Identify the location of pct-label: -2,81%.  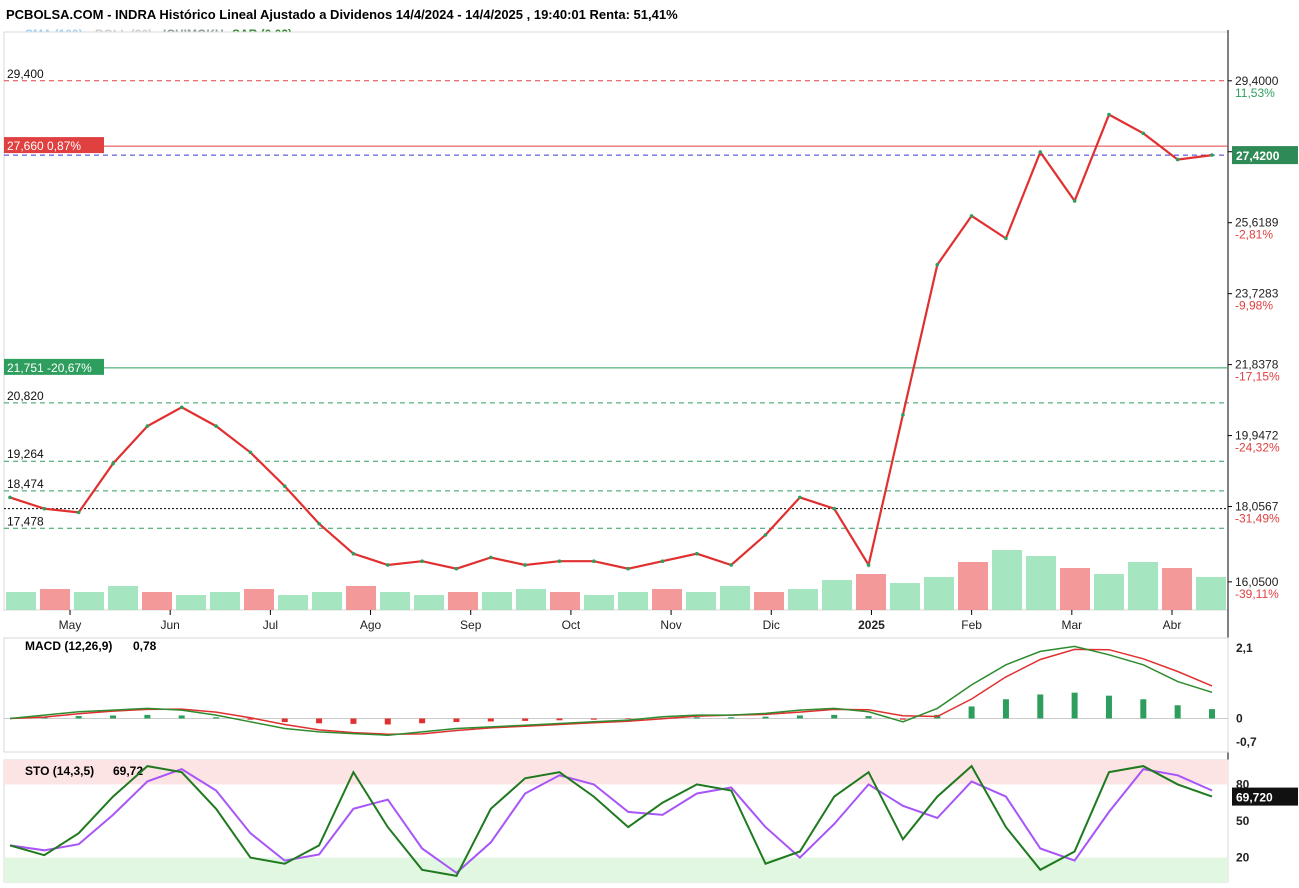
(1254, 235).